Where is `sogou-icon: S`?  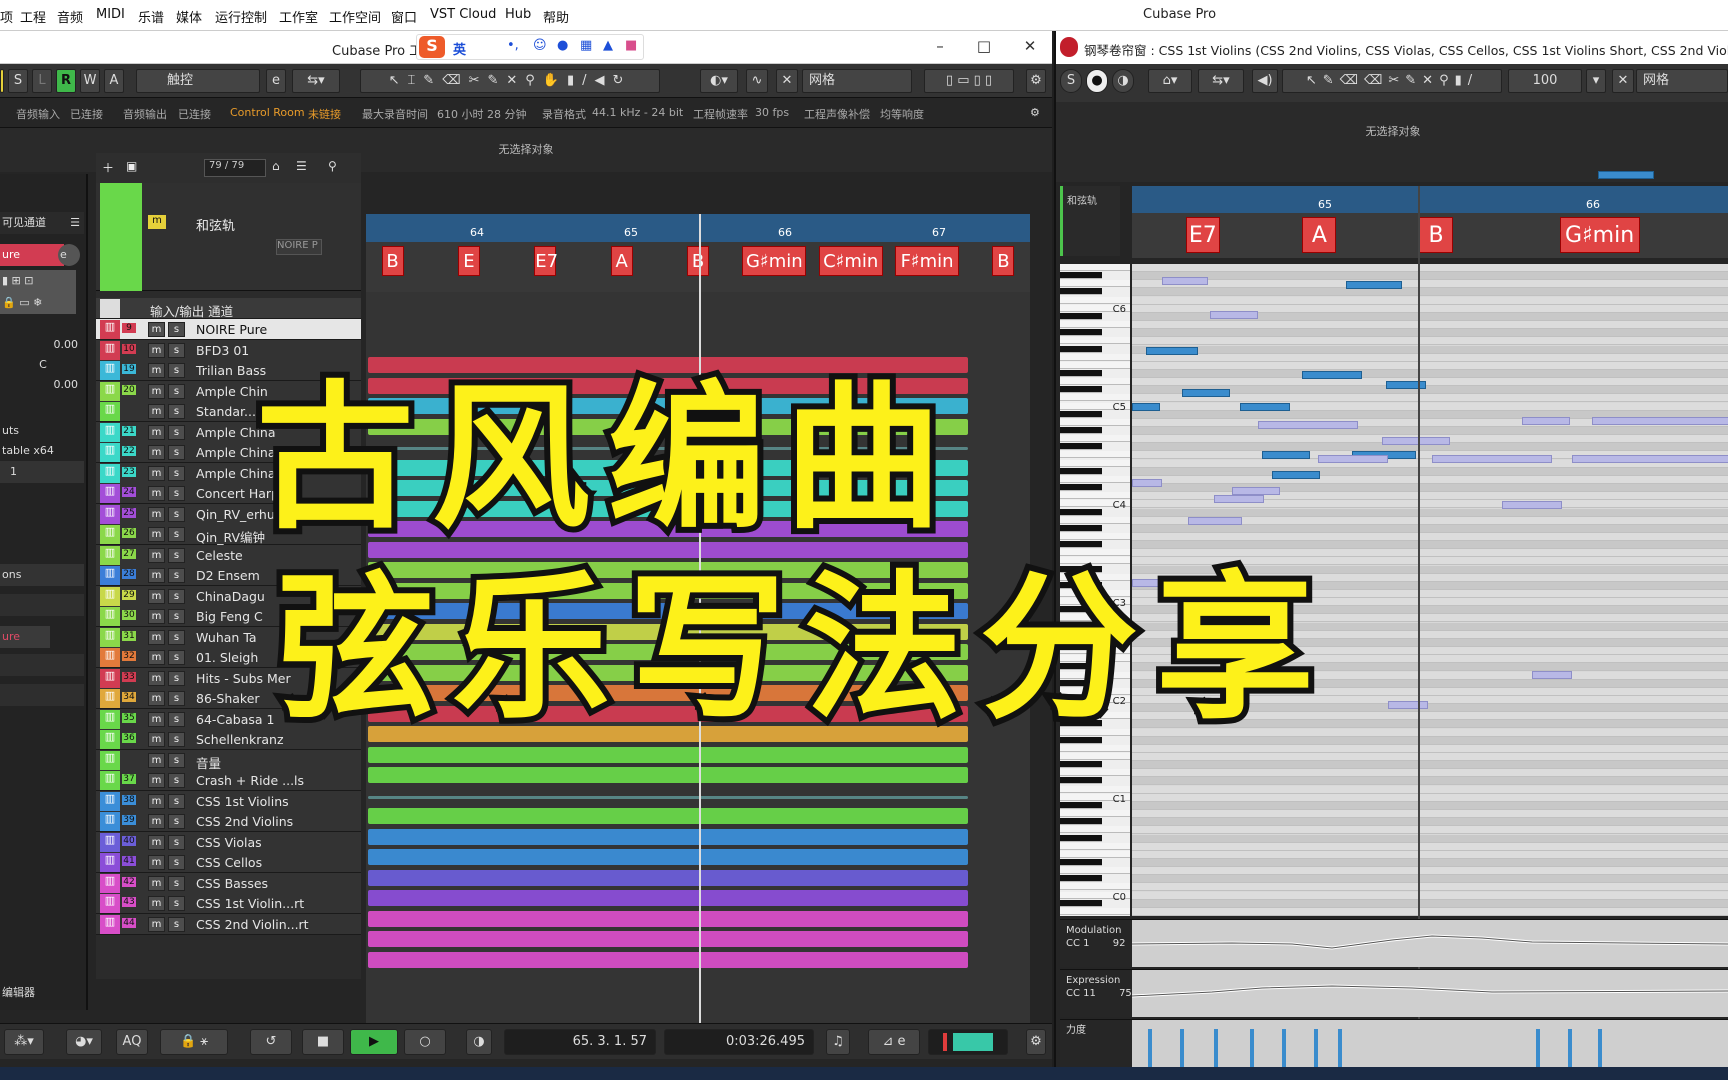
sogou-icon: S is located at coordinates (432, 47).